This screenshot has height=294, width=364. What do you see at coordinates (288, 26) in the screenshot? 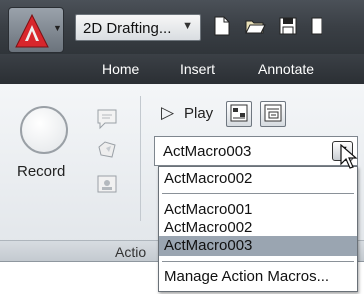
I see `save-icon` at bounding box center [288, 26].